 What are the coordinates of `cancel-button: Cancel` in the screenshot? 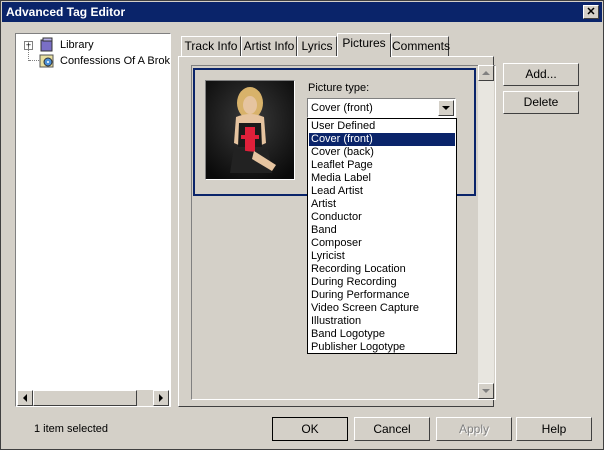 It's located at (392, 429).